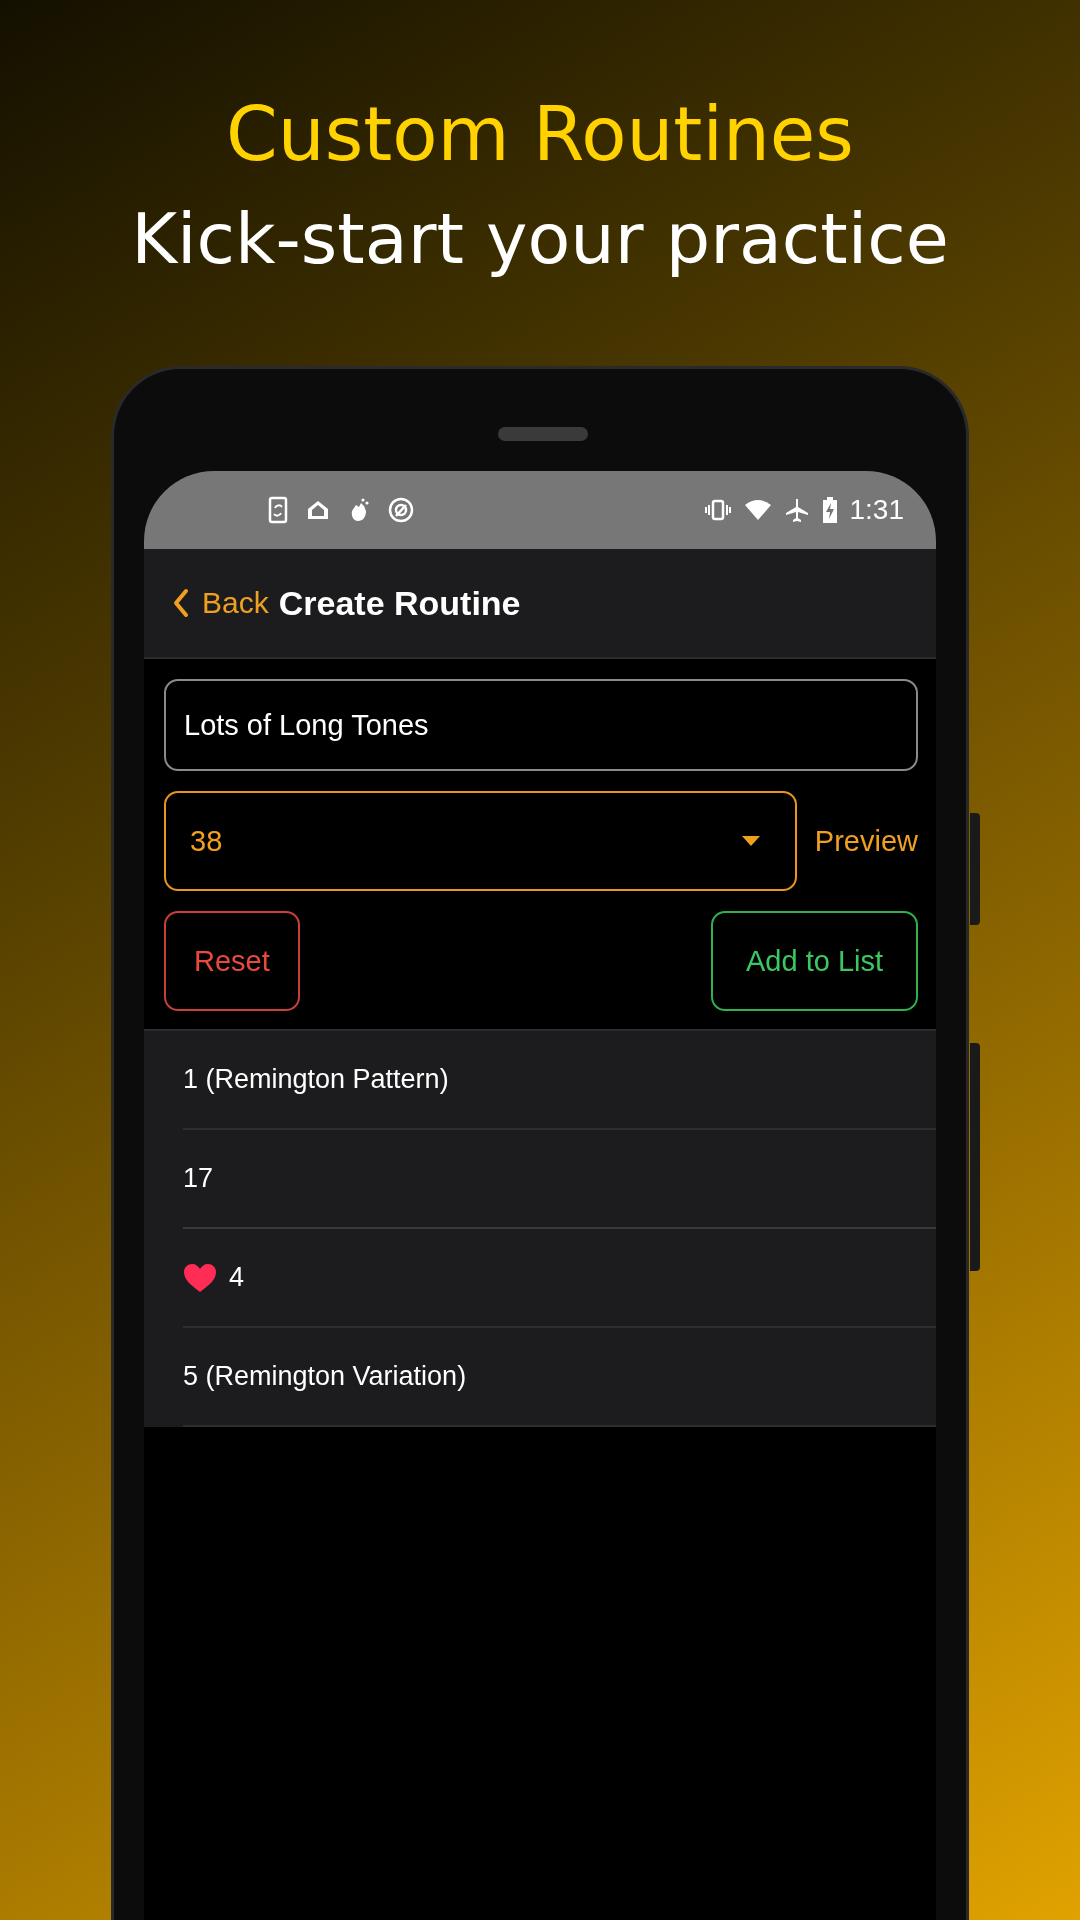 This screenshot has height=1920, width=1080. Describe the element at coordinates (318, 510) in the screenshot. I see `home-icon` at that location.